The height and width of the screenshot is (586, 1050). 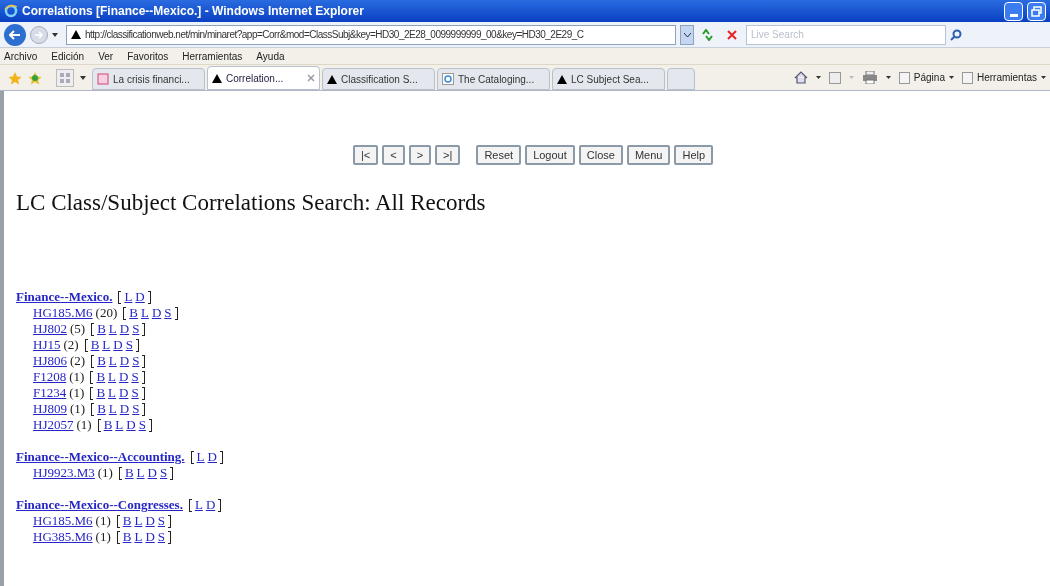 What do you see at coordinates (1003, 77) in the screenshot?
I see `toolbar-menu-button: Herramientas` at bounding box center [1003, 77].